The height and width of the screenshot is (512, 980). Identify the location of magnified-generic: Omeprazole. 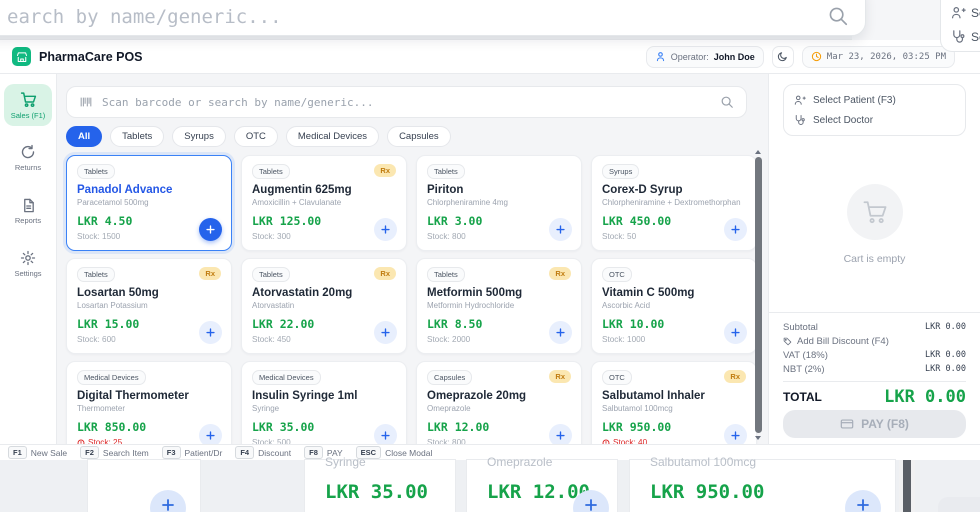
(520, 462).